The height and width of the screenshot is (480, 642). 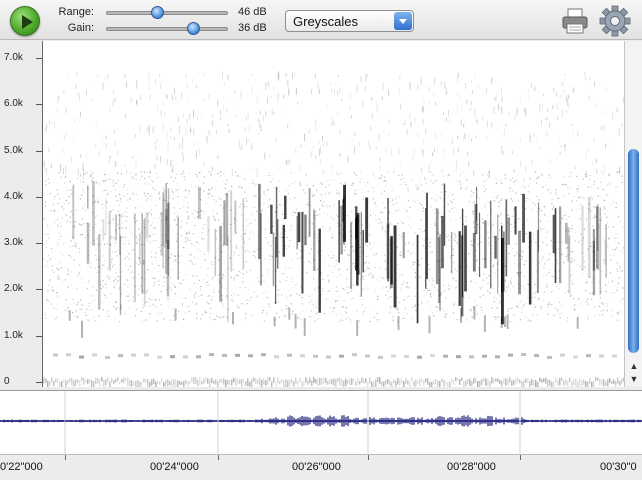 What do you see at coordinates (13, 57) in the screenshot?
I see `frequency-tick-label: 7.0k` at bounding box center [13, 57].